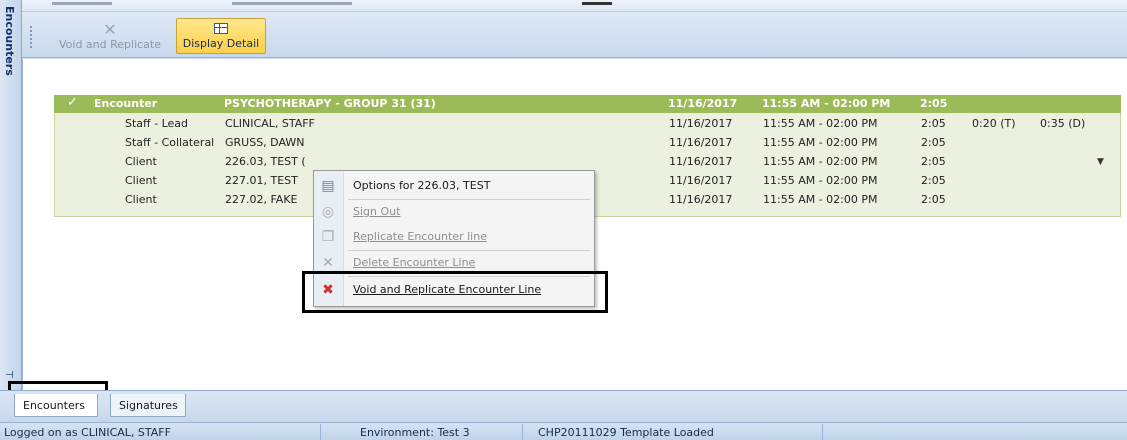 Image resolution: width=1127 pixels, height=440 pixels. I want to click on status-logged-on: Logged on as CLINICAL, STAFF, so click(87, 432).